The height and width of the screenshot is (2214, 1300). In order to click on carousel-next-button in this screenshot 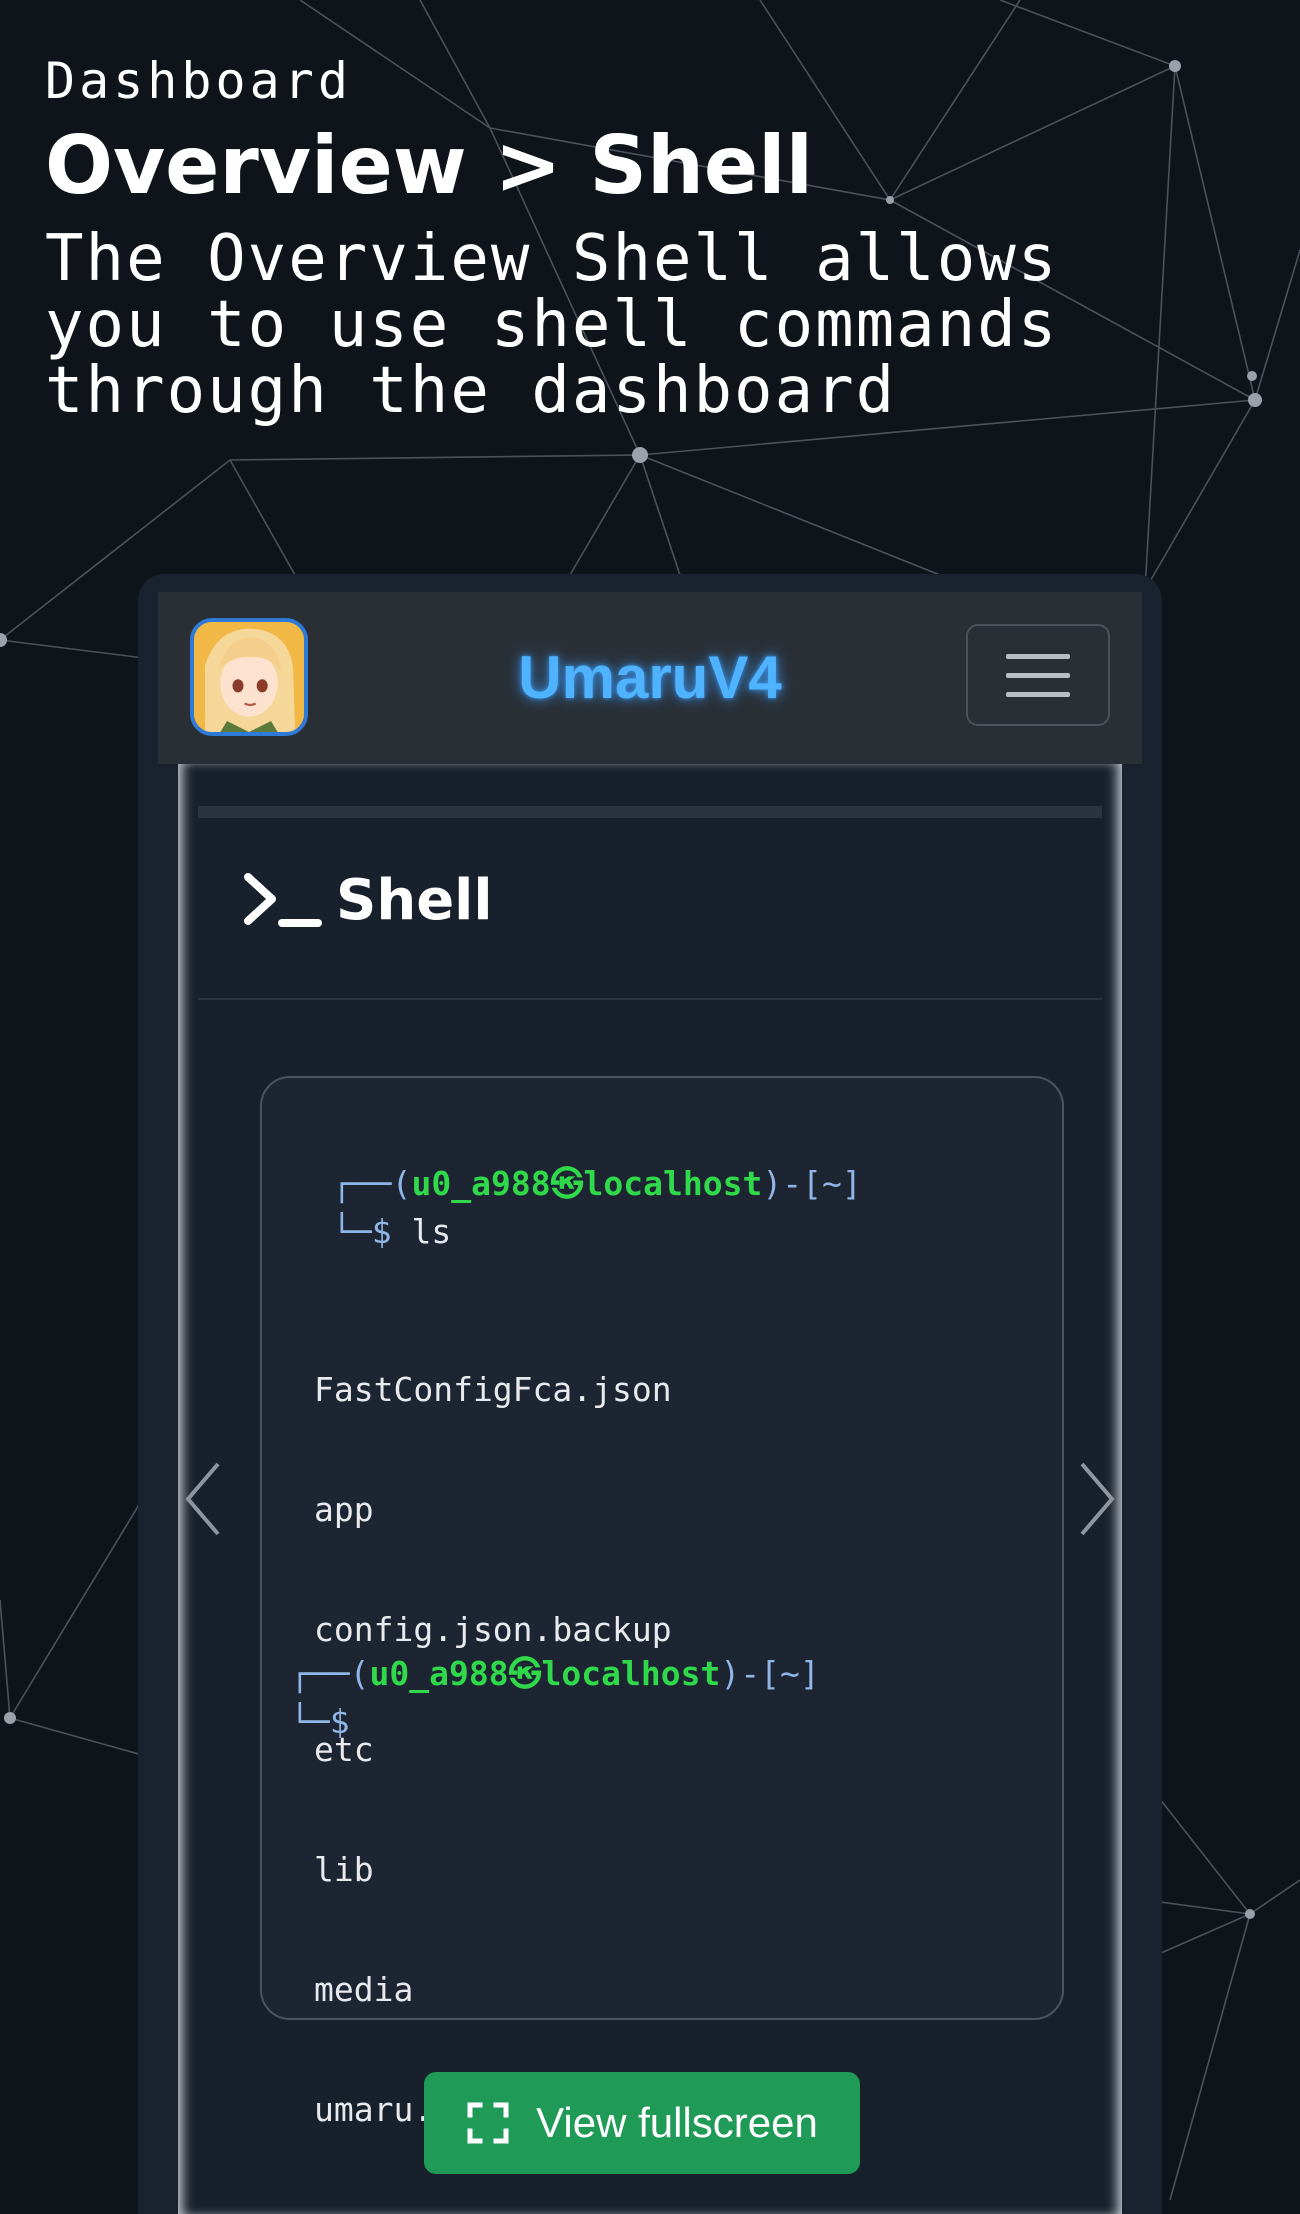, I will do `click(1097, 1499)`.